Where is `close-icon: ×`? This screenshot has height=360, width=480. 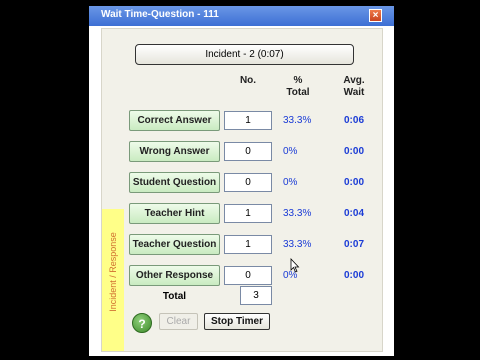 close-icon: × is located at coordinates (375, 15).